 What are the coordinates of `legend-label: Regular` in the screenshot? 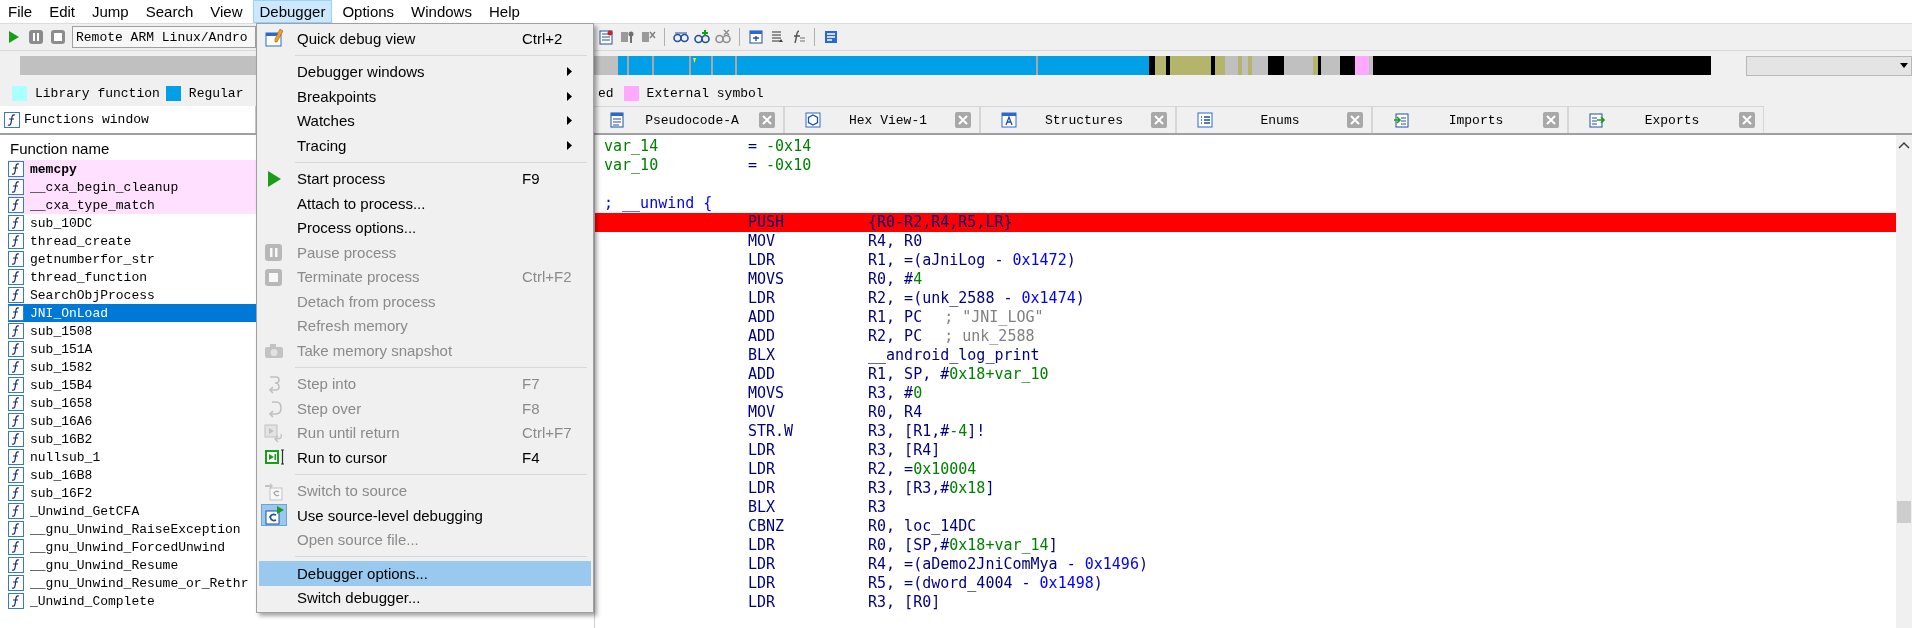 It's located at (216, 93).